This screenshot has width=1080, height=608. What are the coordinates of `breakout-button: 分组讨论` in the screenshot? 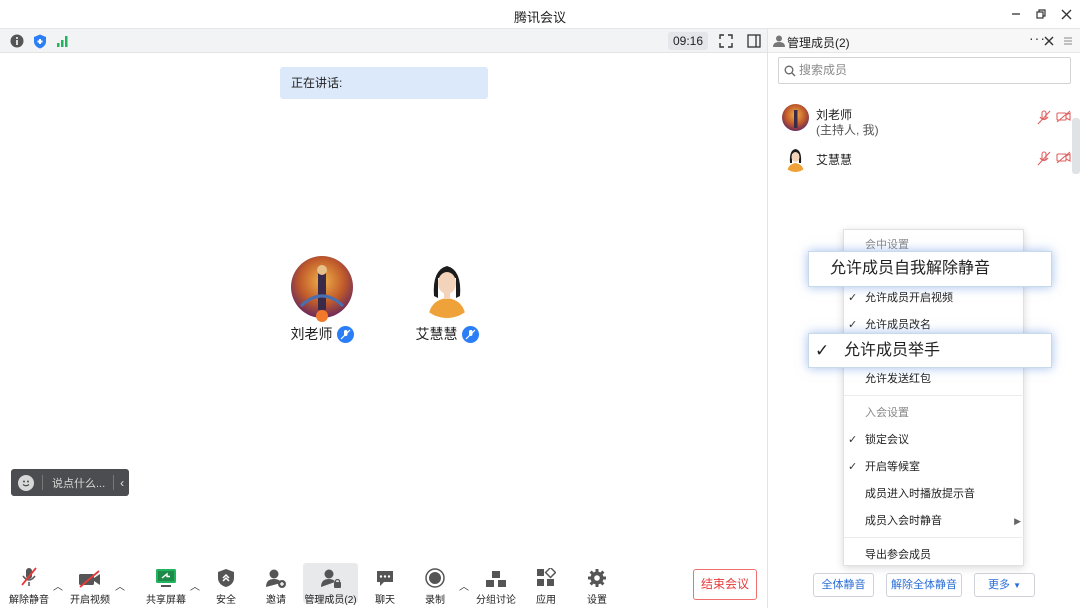 It's located at (496, 586).